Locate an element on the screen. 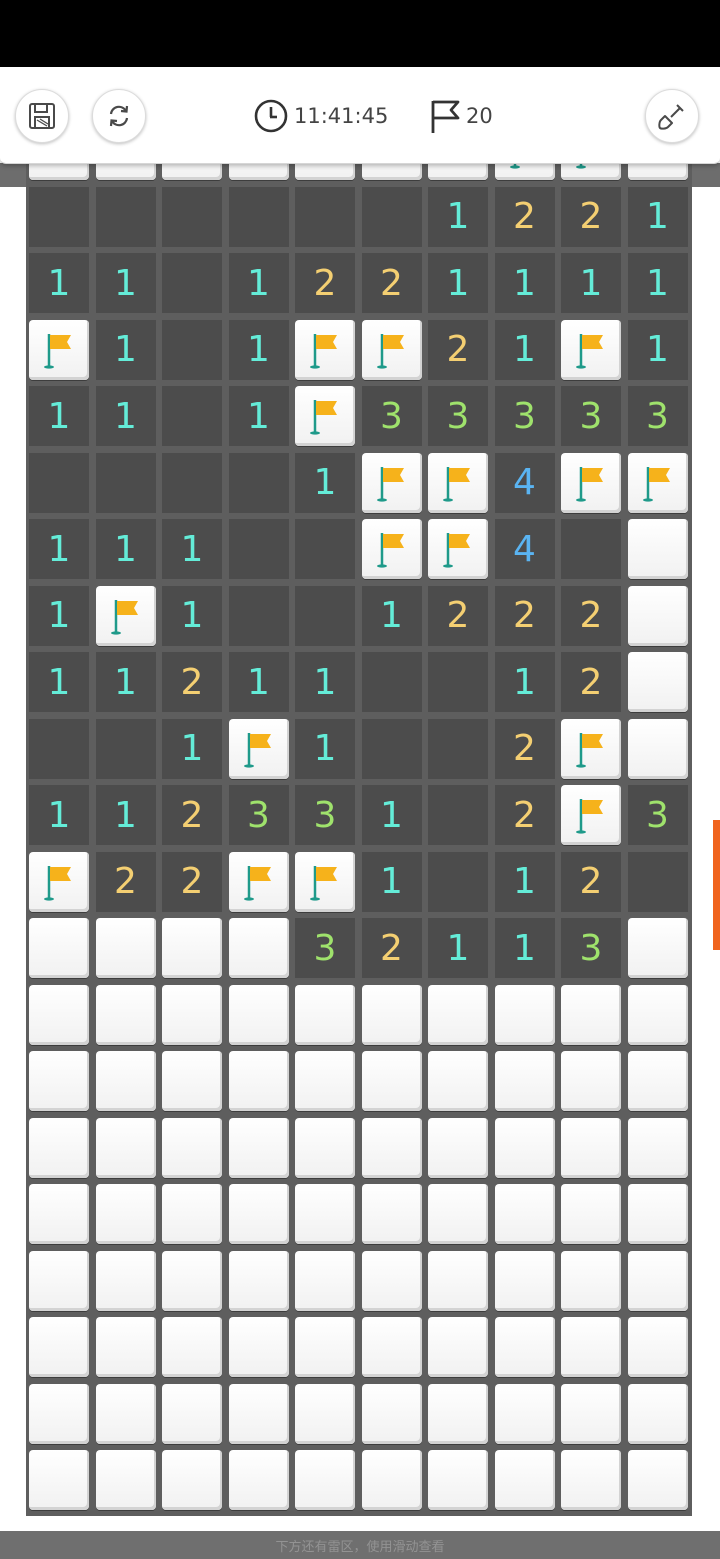 The width and height of the screenshot is (720, 1559). save-button is located at coordinates (42, 116).